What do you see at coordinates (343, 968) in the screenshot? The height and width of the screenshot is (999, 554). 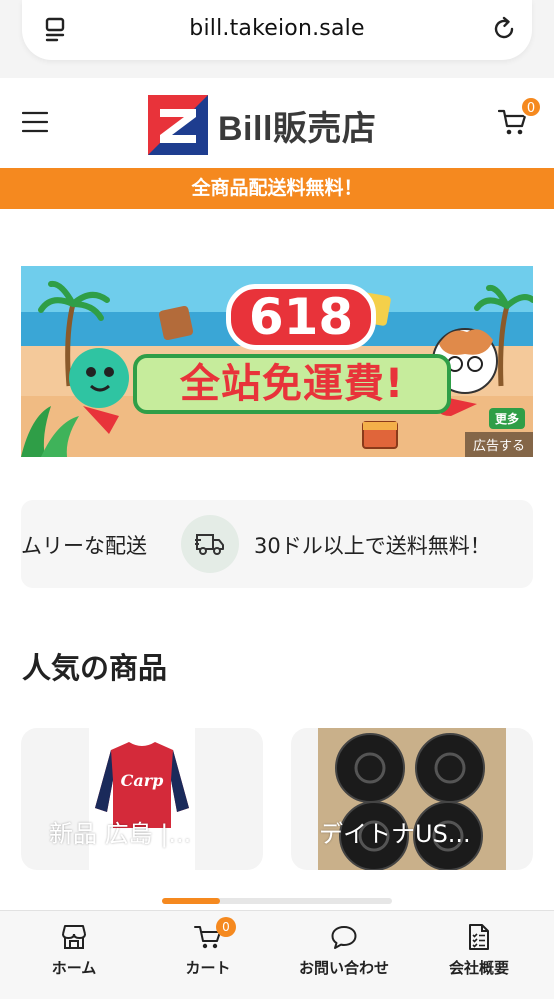 I see `nav-contact-label: お問い合わせ` at bounding box center [343, 968].